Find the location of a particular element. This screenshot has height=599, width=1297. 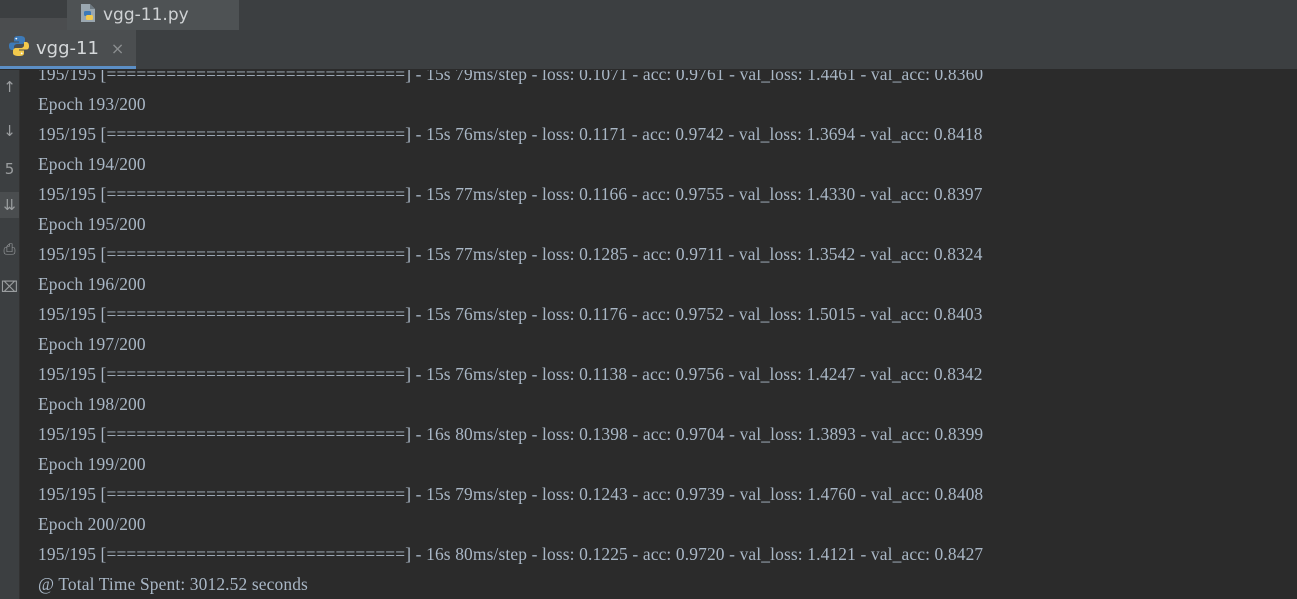

console-epoch-line: Epoch 200/200 is located at coordinates (92, 524).